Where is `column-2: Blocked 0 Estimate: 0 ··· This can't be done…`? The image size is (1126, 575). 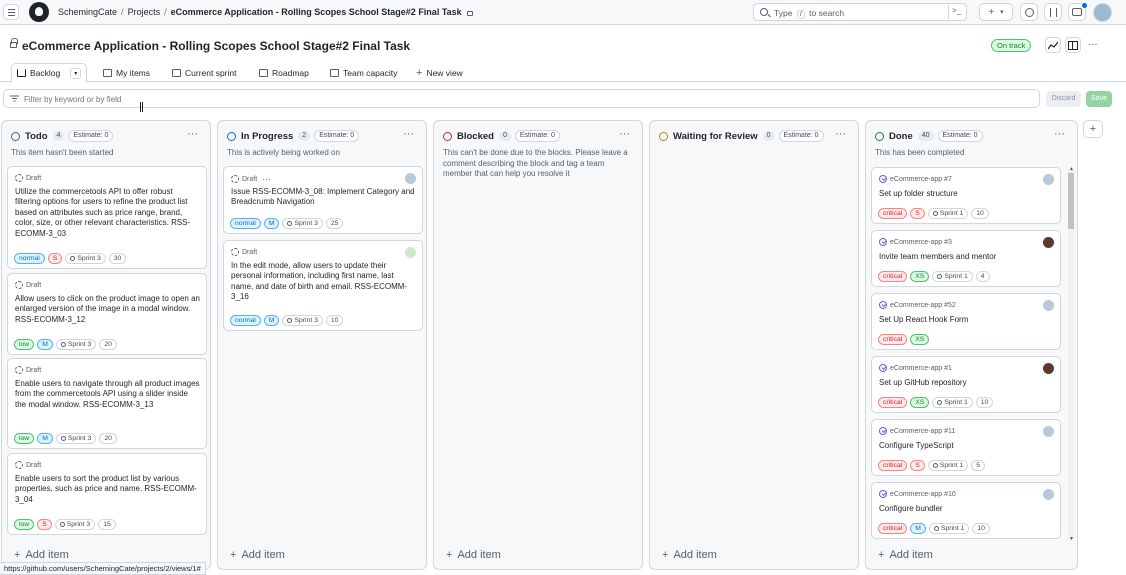
column-2: Blocked 0 Estimate: 0 ··· This can't be done… is located at coordinates (538, 345).